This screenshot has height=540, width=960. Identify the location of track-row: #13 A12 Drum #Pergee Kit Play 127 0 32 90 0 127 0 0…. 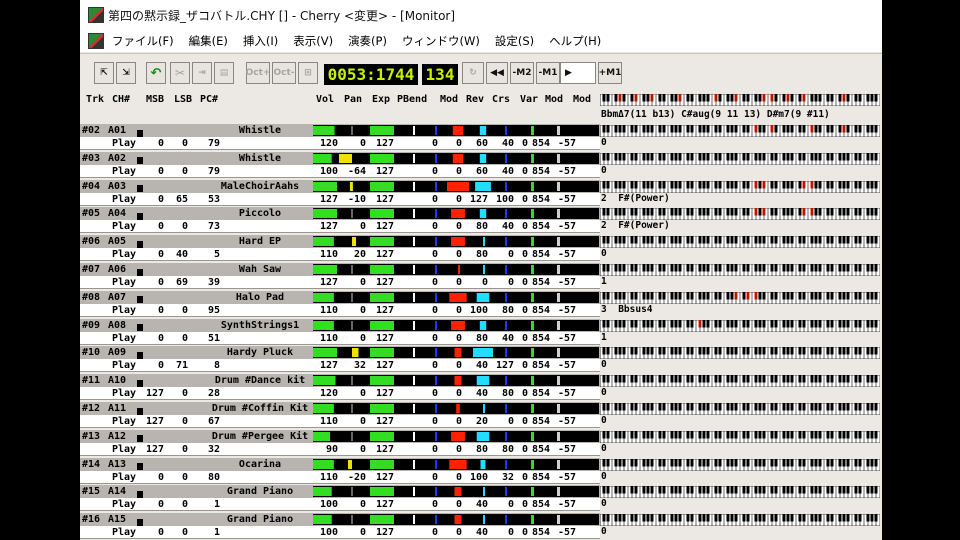
(481, 443).